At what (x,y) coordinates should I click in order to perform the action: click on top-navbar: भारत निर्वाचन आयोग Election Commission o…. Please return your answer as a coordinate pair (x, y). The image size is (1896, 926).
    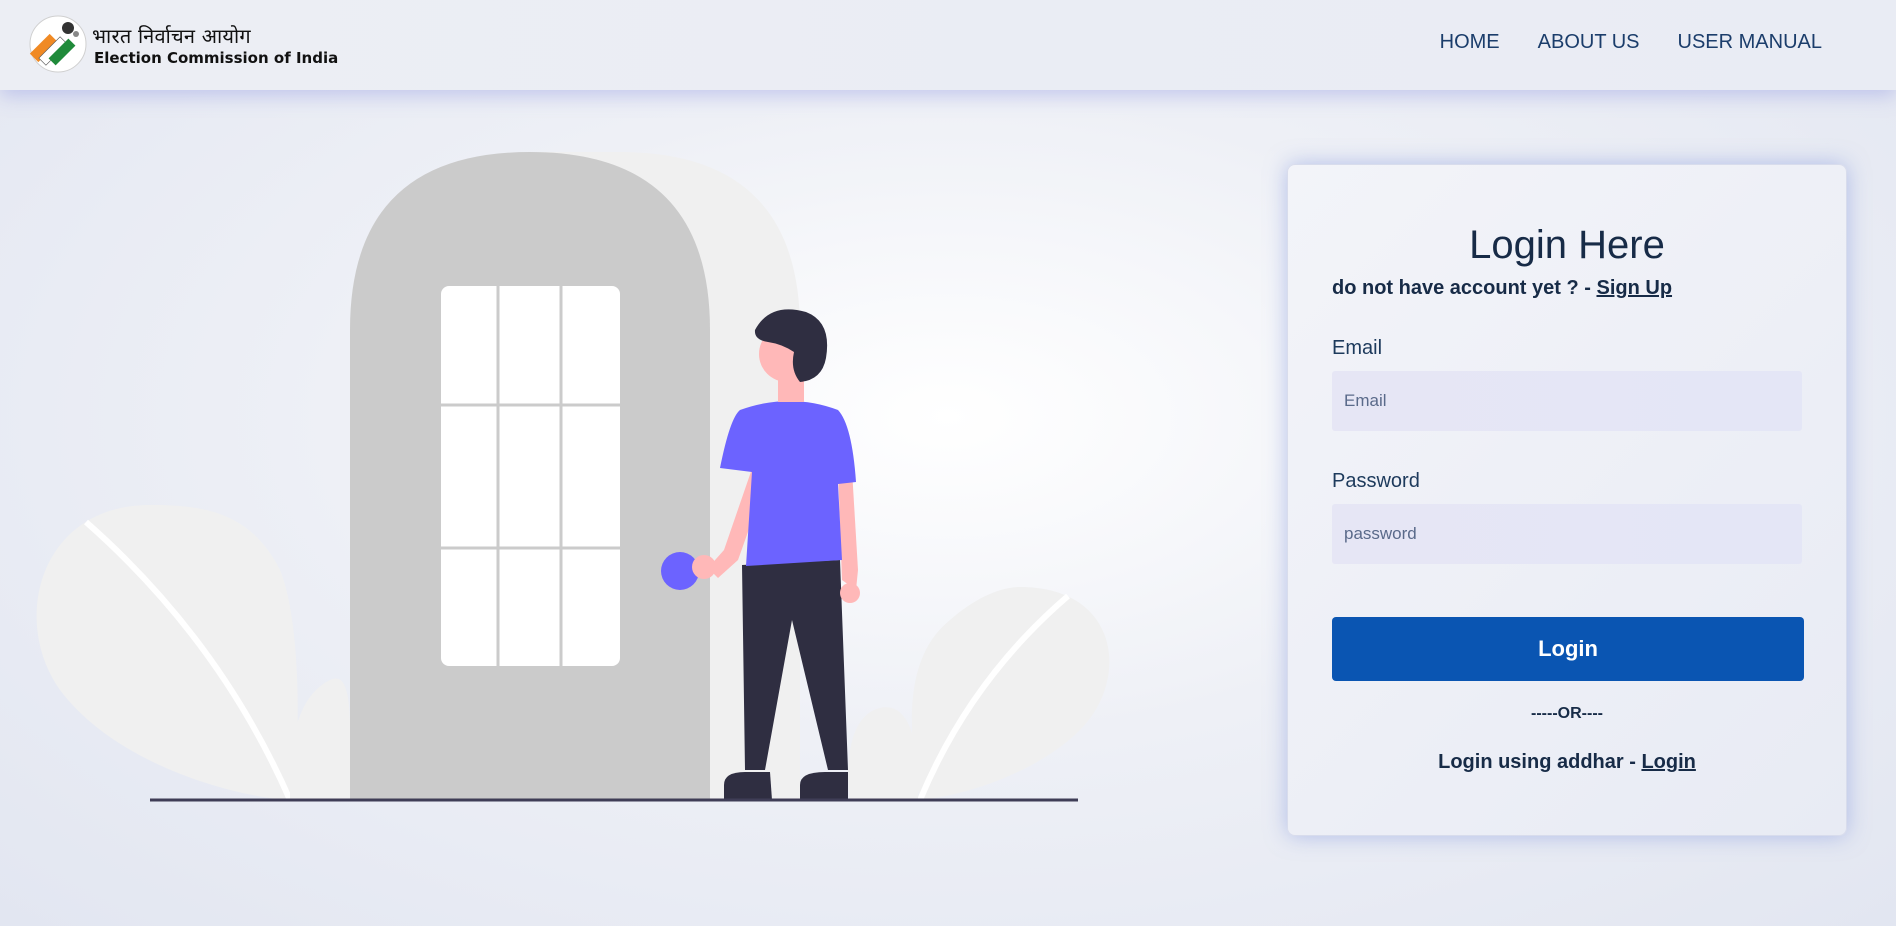
    Looking at the image, I should click on (948, 45).